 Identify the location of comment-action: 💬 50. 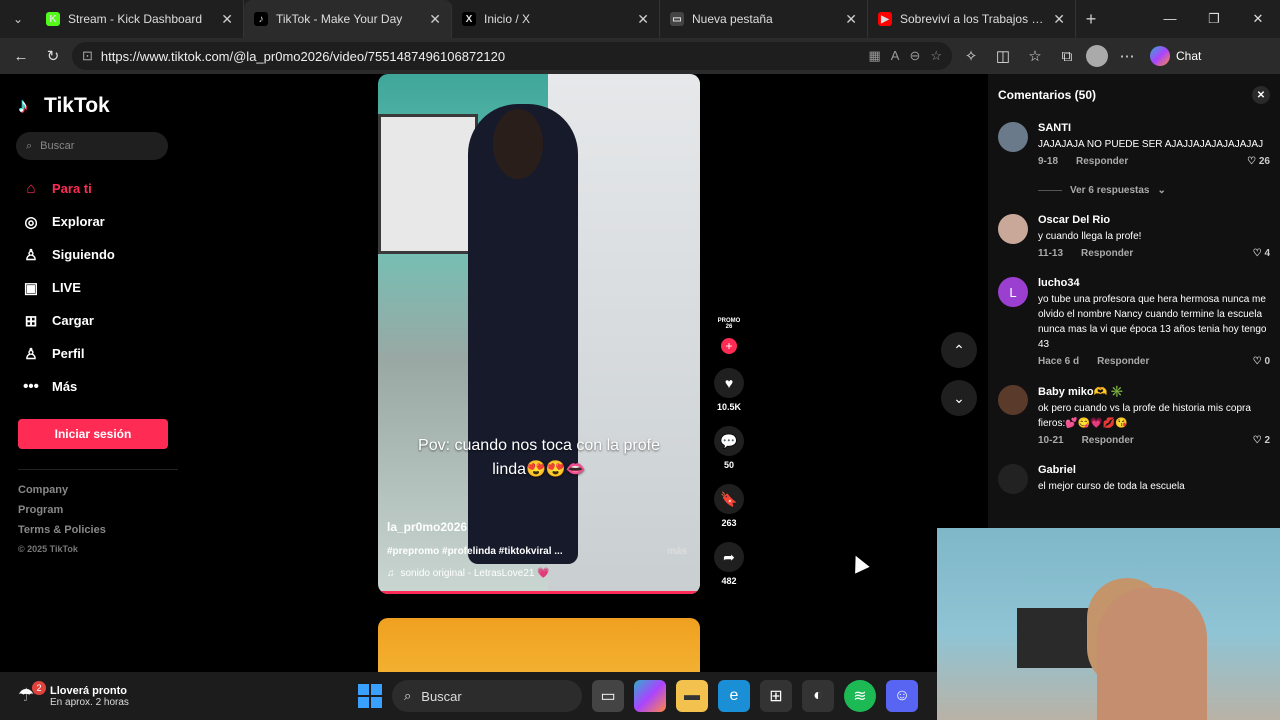
(729, 448).